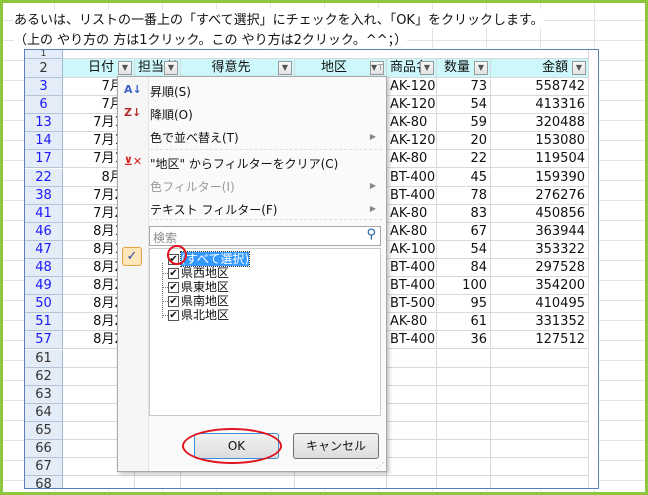  I want to click on cell-amount: 354200, so click(540, 286).